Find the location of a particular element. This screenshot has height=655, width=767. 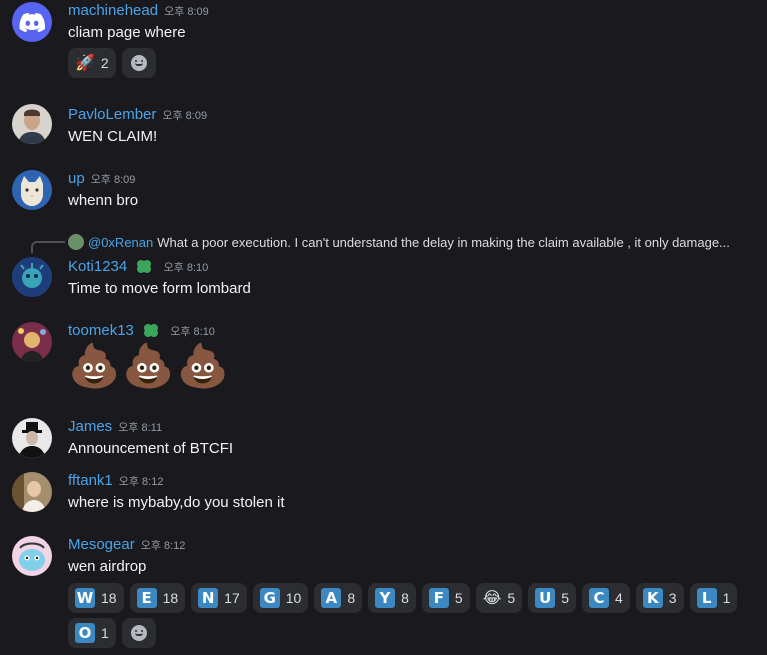

large-emoji-message: 💩💩💩 is located at coordinates (149, 366).